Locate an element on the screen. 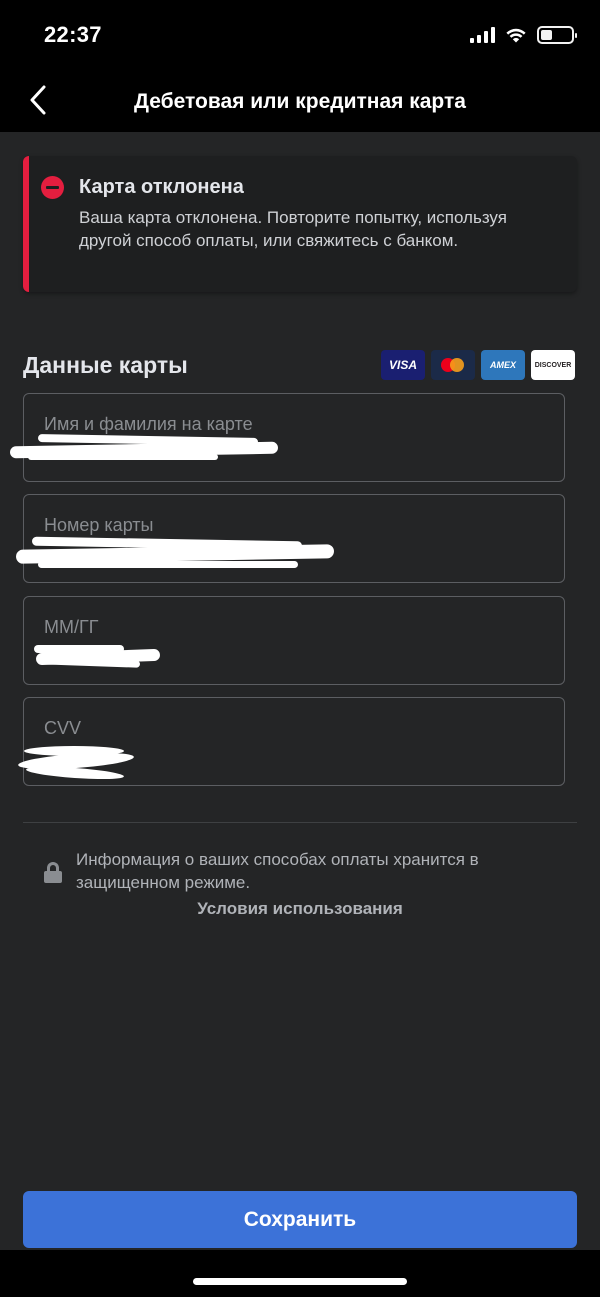 The width and height of the screenshot is (600, 1297). page-title: Дебетовая или кредитная карта is located at coordinates (300, 101).